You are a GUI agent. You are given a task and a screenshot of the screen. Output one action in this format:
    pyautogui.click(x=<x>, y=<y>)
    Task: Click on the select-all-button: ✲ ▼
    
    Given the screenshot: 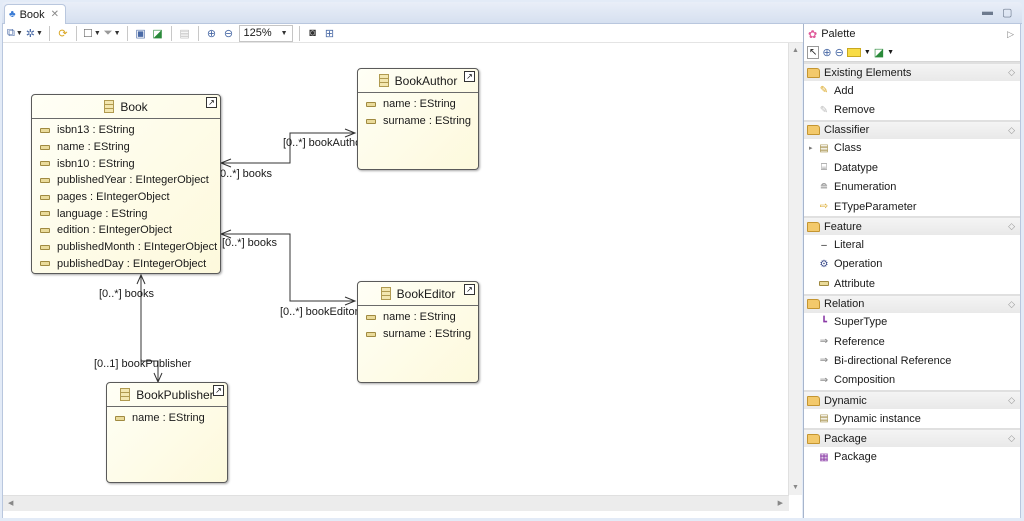 What is the action you would take?
    pyautogui.click(x=34, y=33)
    